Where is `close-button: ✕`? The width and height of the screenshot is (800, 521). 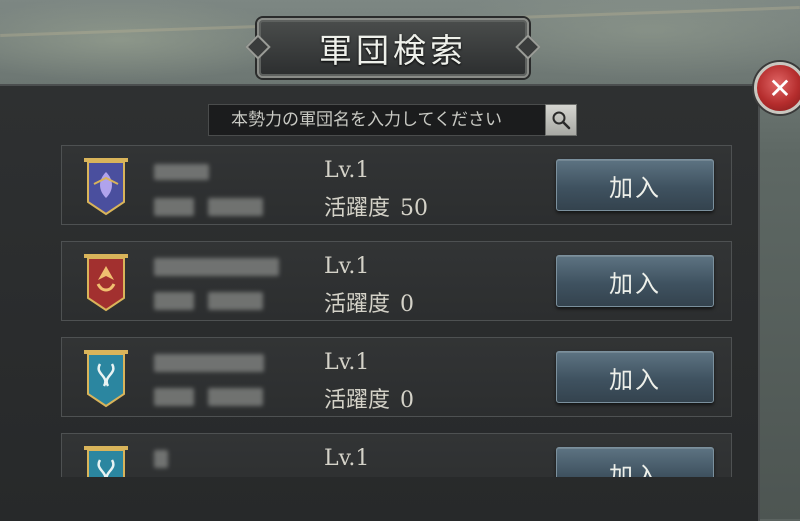
close-button: ✕ is located at coordinates (777, 88).